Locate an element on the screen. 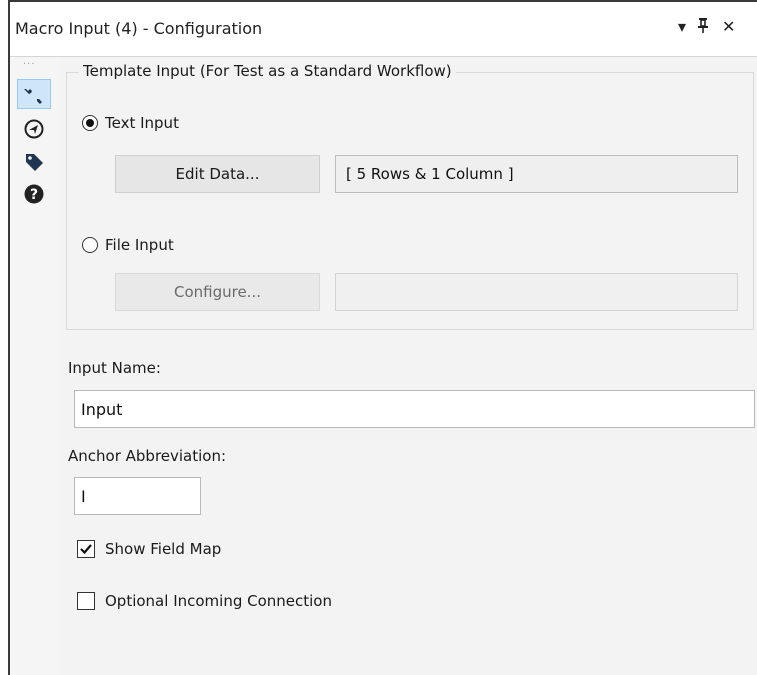 The width and height of the screenshot is (757, 675). radio-button-unselected is located at coordinates (90, 245).